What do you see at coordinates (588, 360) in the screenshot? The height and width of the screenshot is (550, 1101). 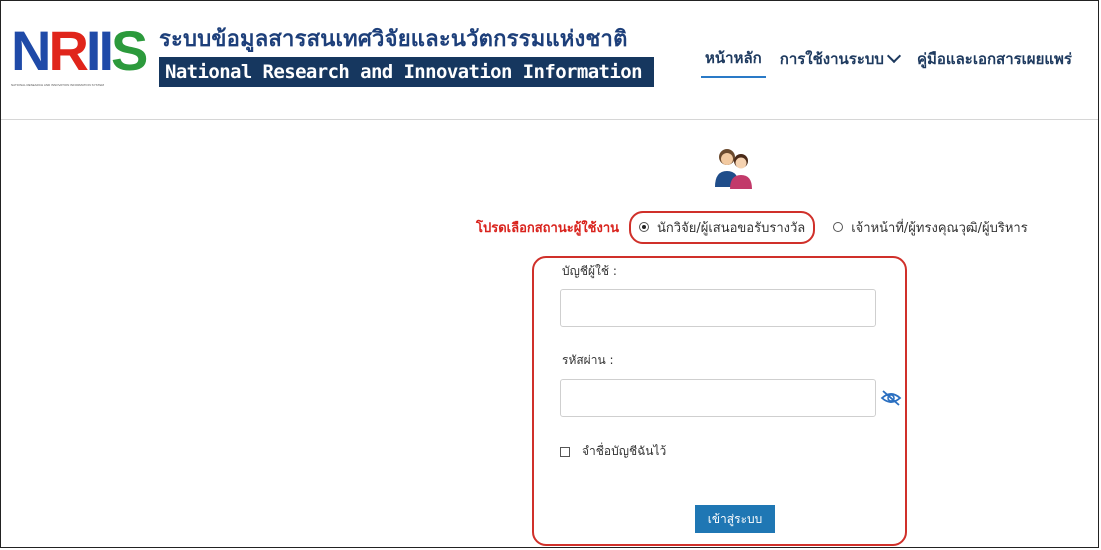 I see `password-label: รหัสผ่าน :` at bounding box center [588, 360].